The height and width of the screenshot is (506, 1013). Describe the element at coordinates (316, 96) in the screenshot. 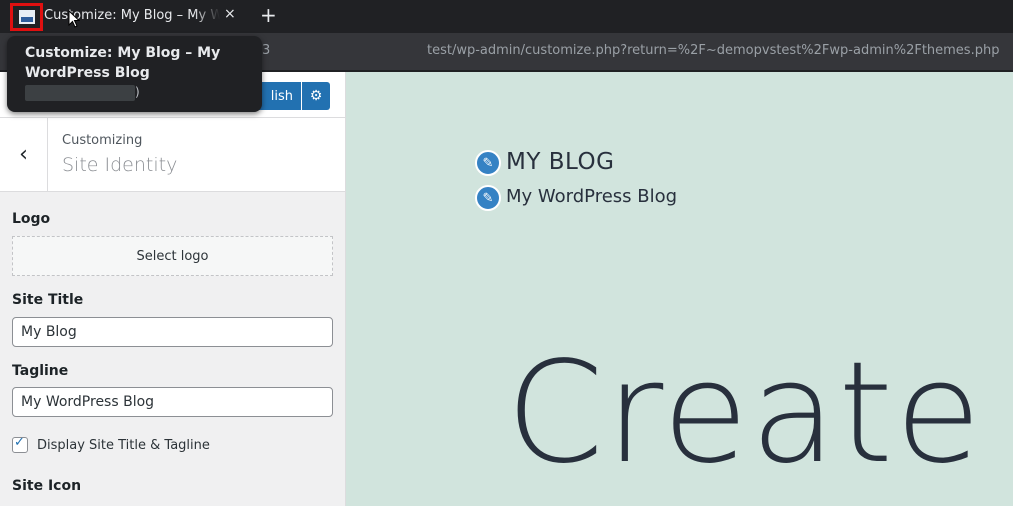

I see `publish-settings-gear-icon: ⚙` at that location.